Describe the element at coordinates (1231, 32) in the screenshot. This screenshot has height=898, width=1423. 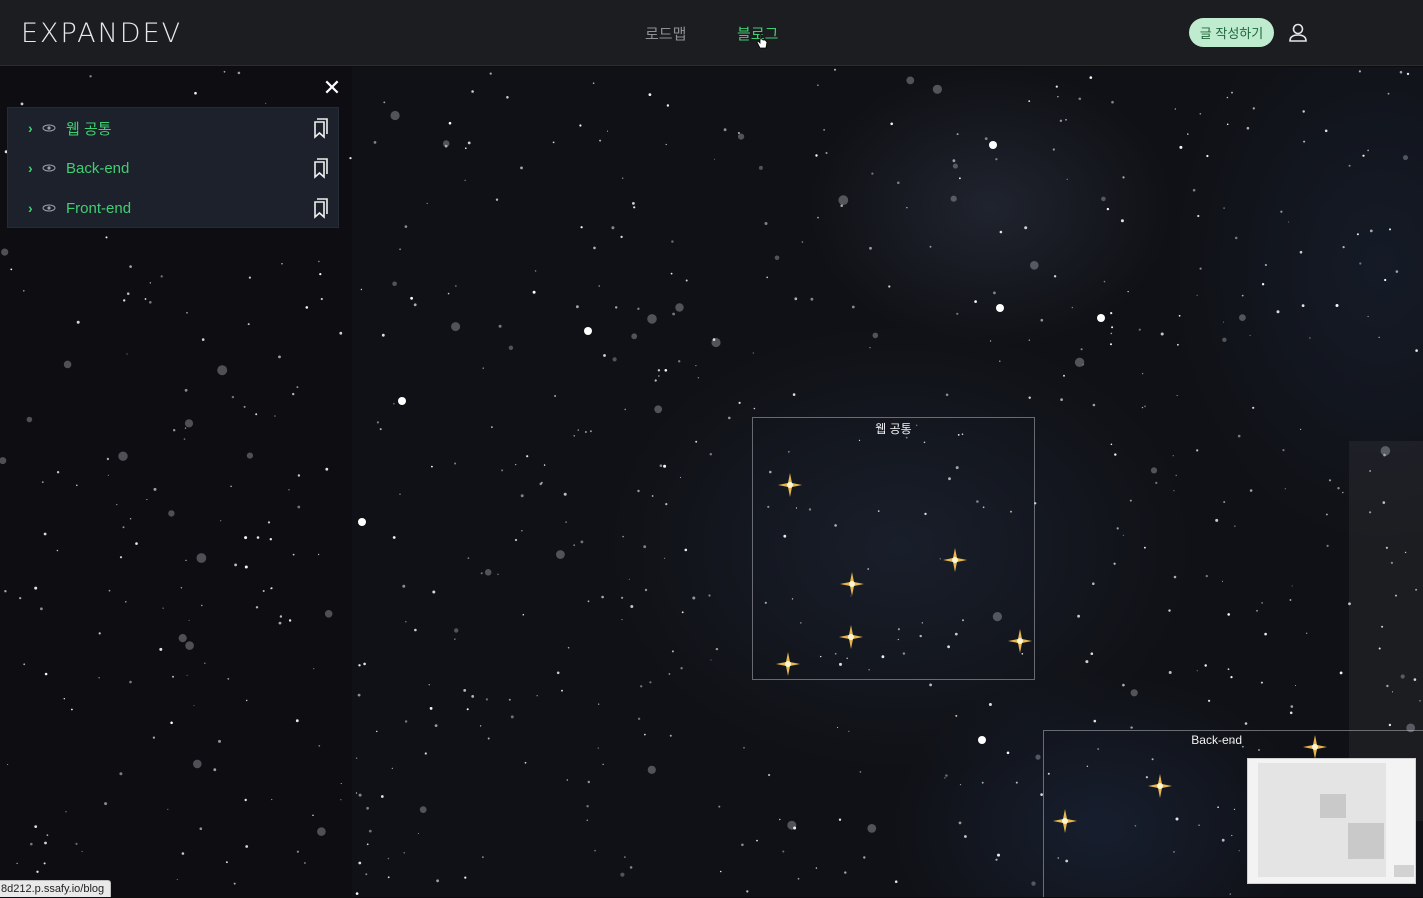
I see `write-post-button: 글 작성하기` at that location.